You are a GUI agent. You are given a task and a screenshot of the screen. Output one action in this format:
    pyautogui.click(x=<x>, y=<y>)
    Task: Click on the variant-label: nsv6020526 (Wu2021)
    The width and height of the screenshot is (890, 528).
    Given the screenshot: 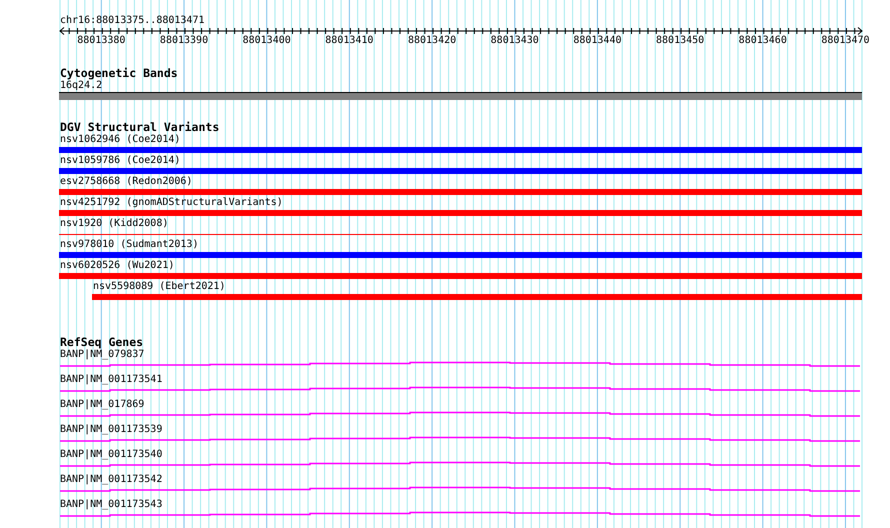 What is the action you would take?
    pyautogui.click(x=117, y=266)
    